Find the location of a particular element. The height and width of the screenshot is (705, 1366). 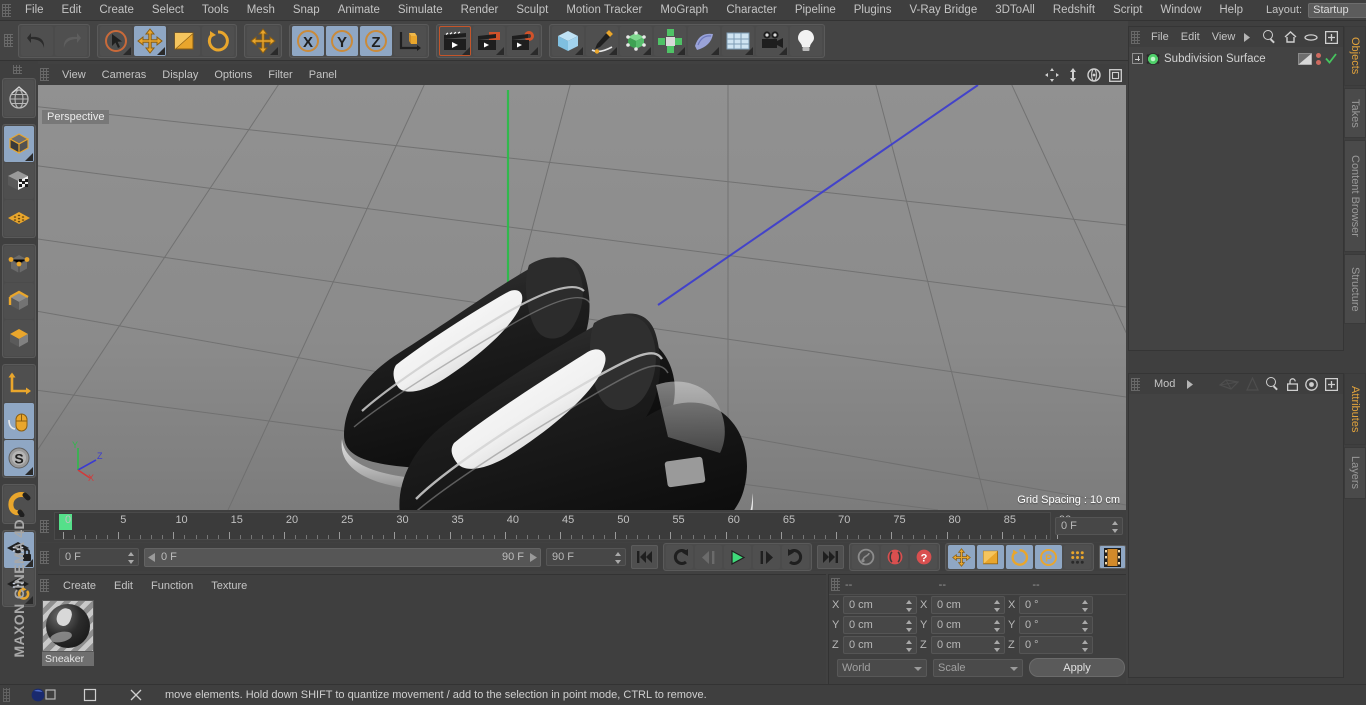

menu-item-mesh: Mesh is located at coordinates (261, 10).